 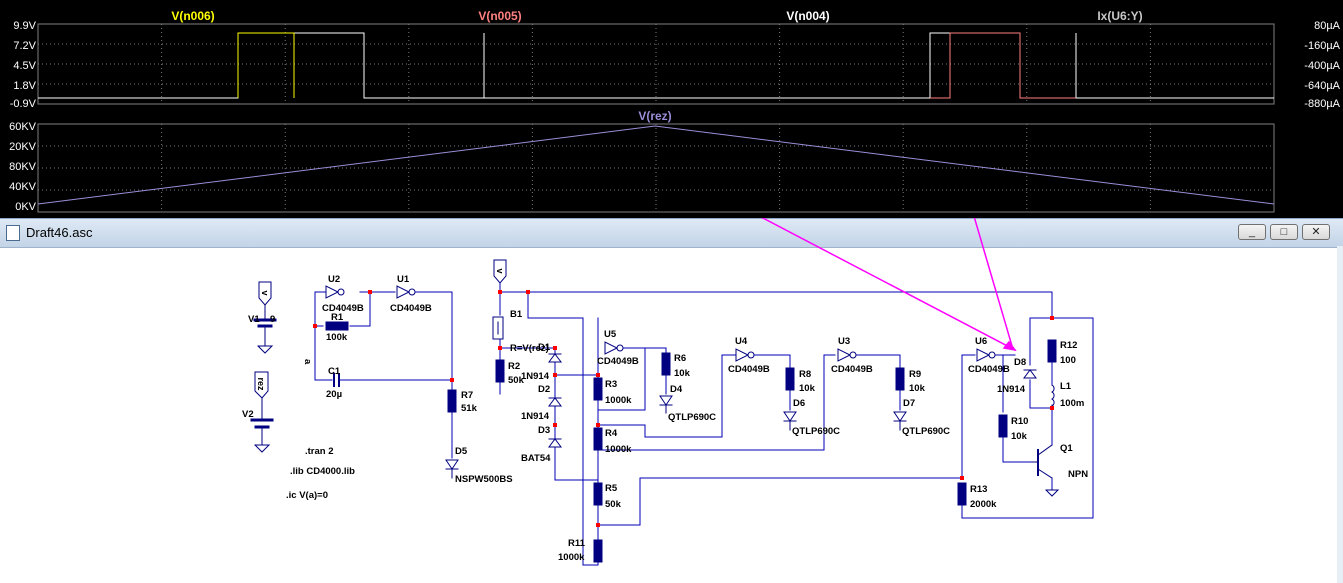 I want to click on trace-label-n005: V(n005), so click(x=499, y=16).